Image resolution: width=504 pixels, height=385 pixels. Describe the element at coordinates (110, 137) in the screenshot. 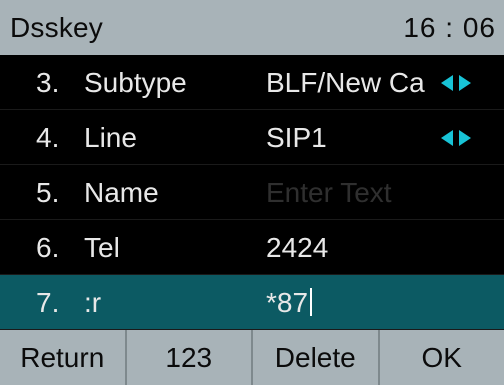

I see `row-label: Line` at that location.